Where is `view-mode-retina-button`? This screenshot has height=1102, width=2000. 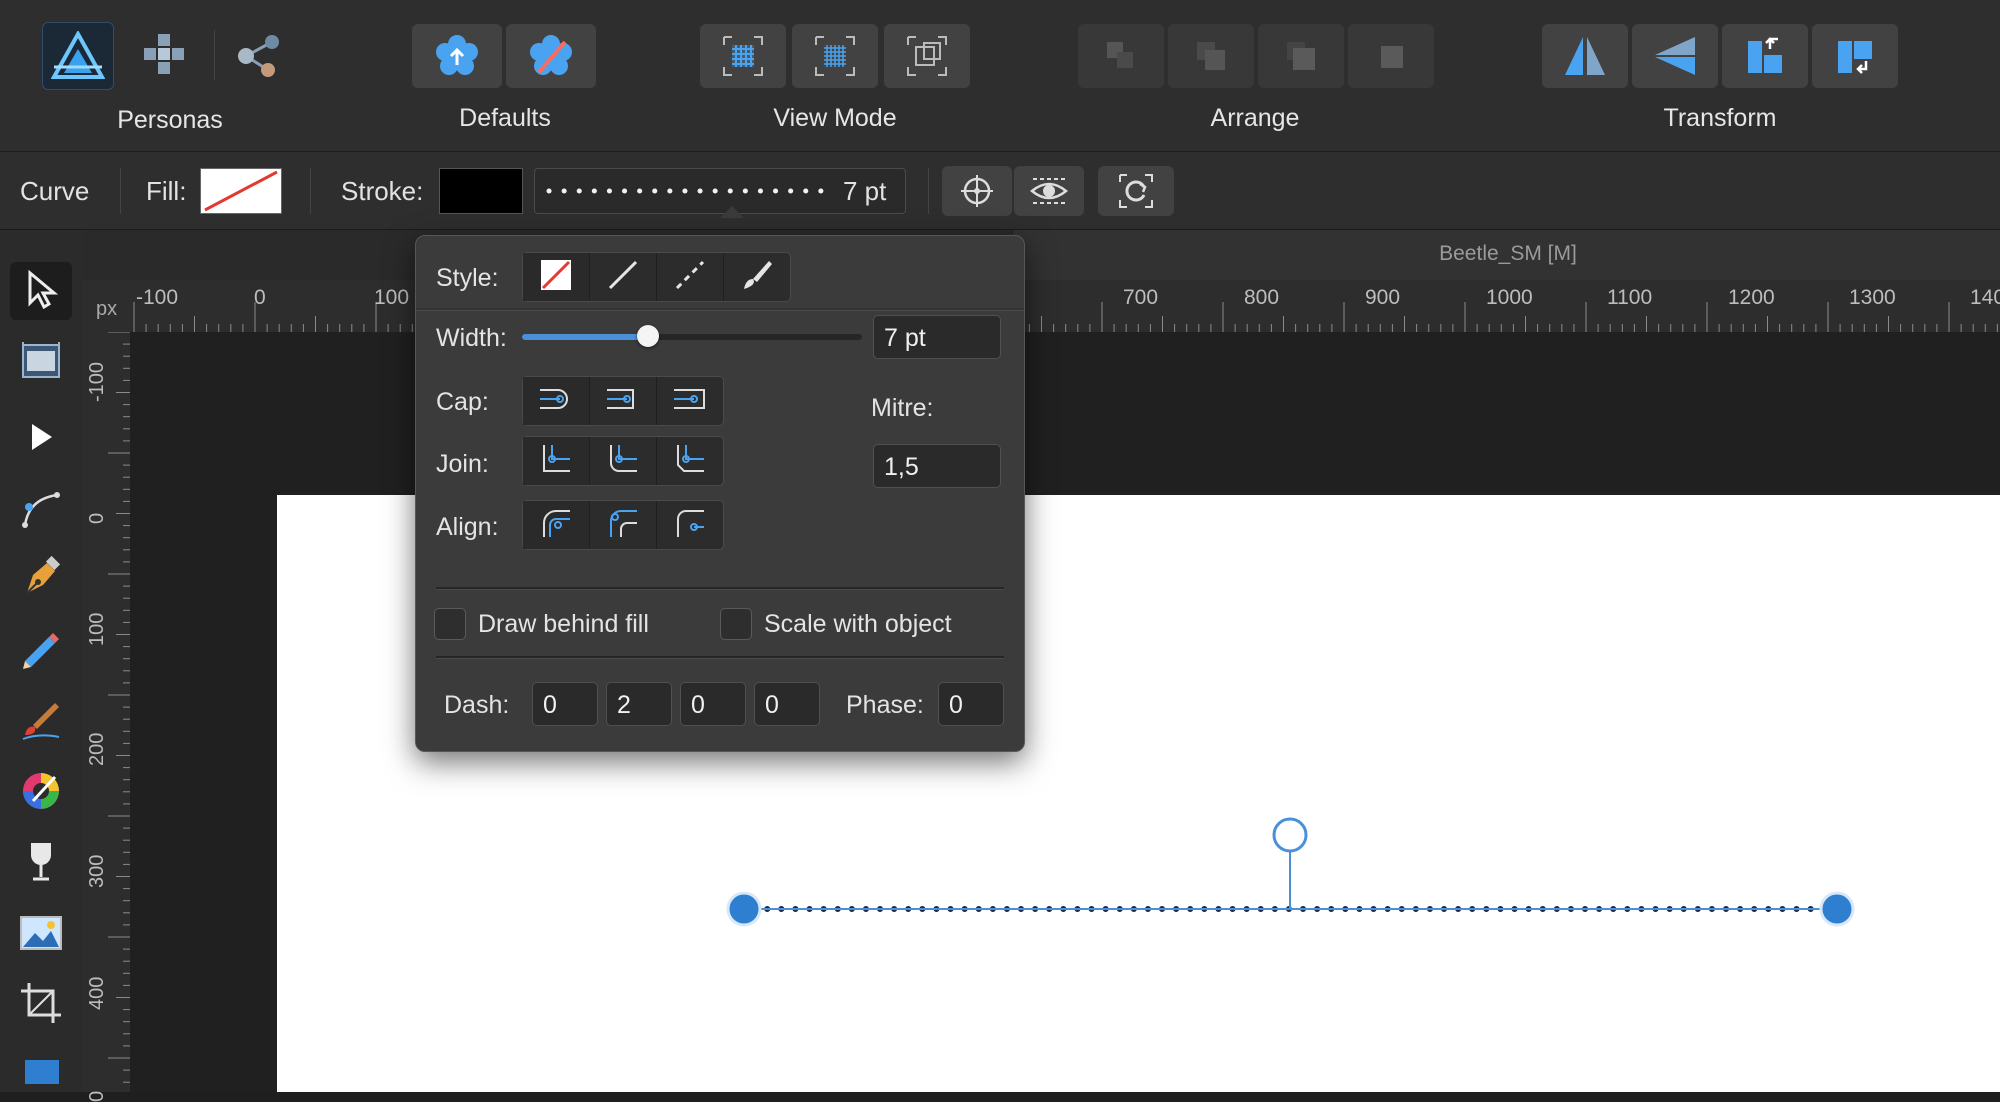 view-mode-retina-button is located at coordinates (835, 56).